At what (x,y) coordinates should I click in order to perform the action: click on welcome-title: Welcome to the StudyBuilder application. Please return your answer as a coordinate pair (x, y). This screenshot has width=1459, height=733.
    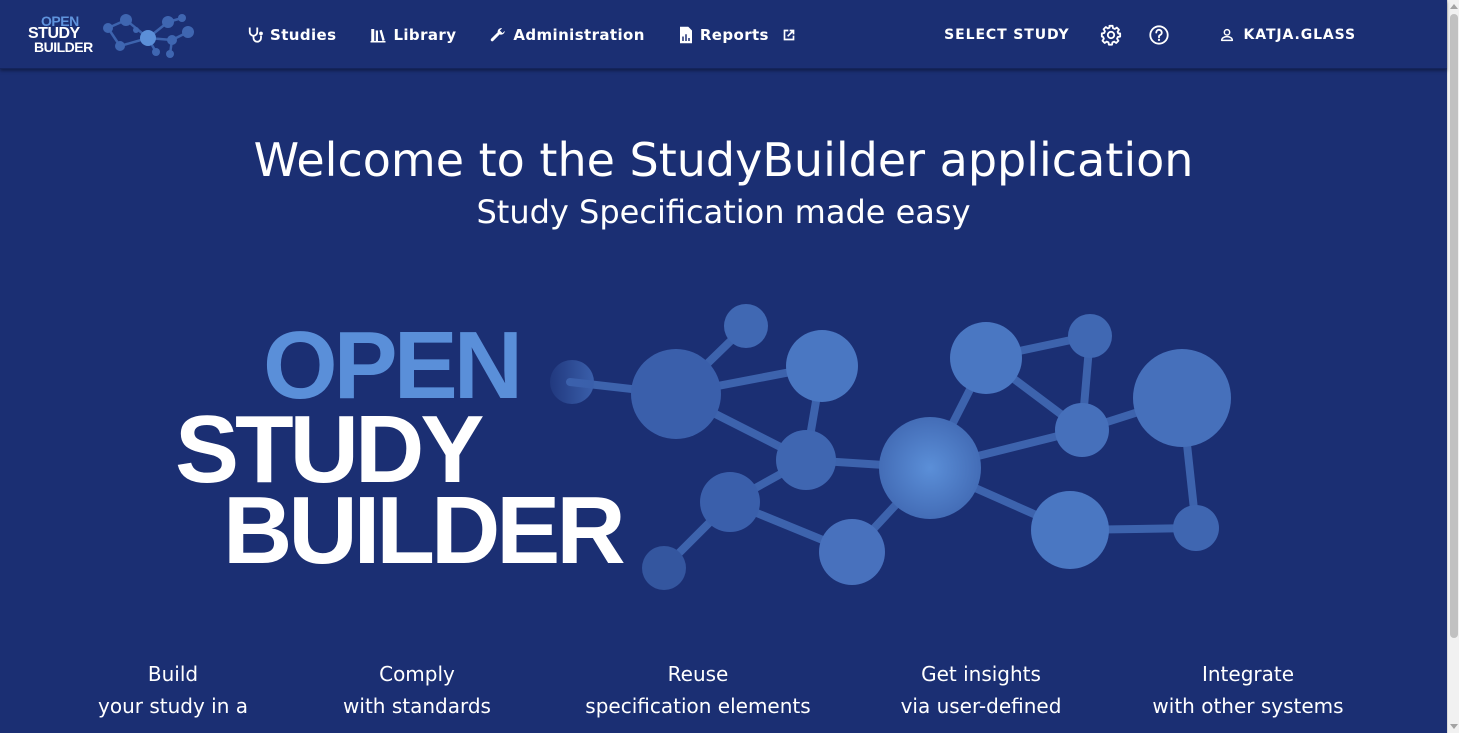
    Looking at the image, I should click on (723, 160).